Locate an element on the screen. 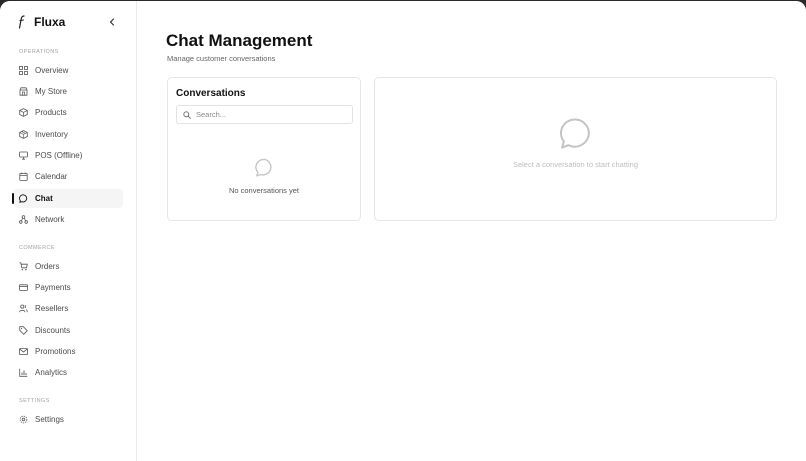 The width and height of the screenshot is (806, 461). tag-icon is located at coordinates (23, 330).